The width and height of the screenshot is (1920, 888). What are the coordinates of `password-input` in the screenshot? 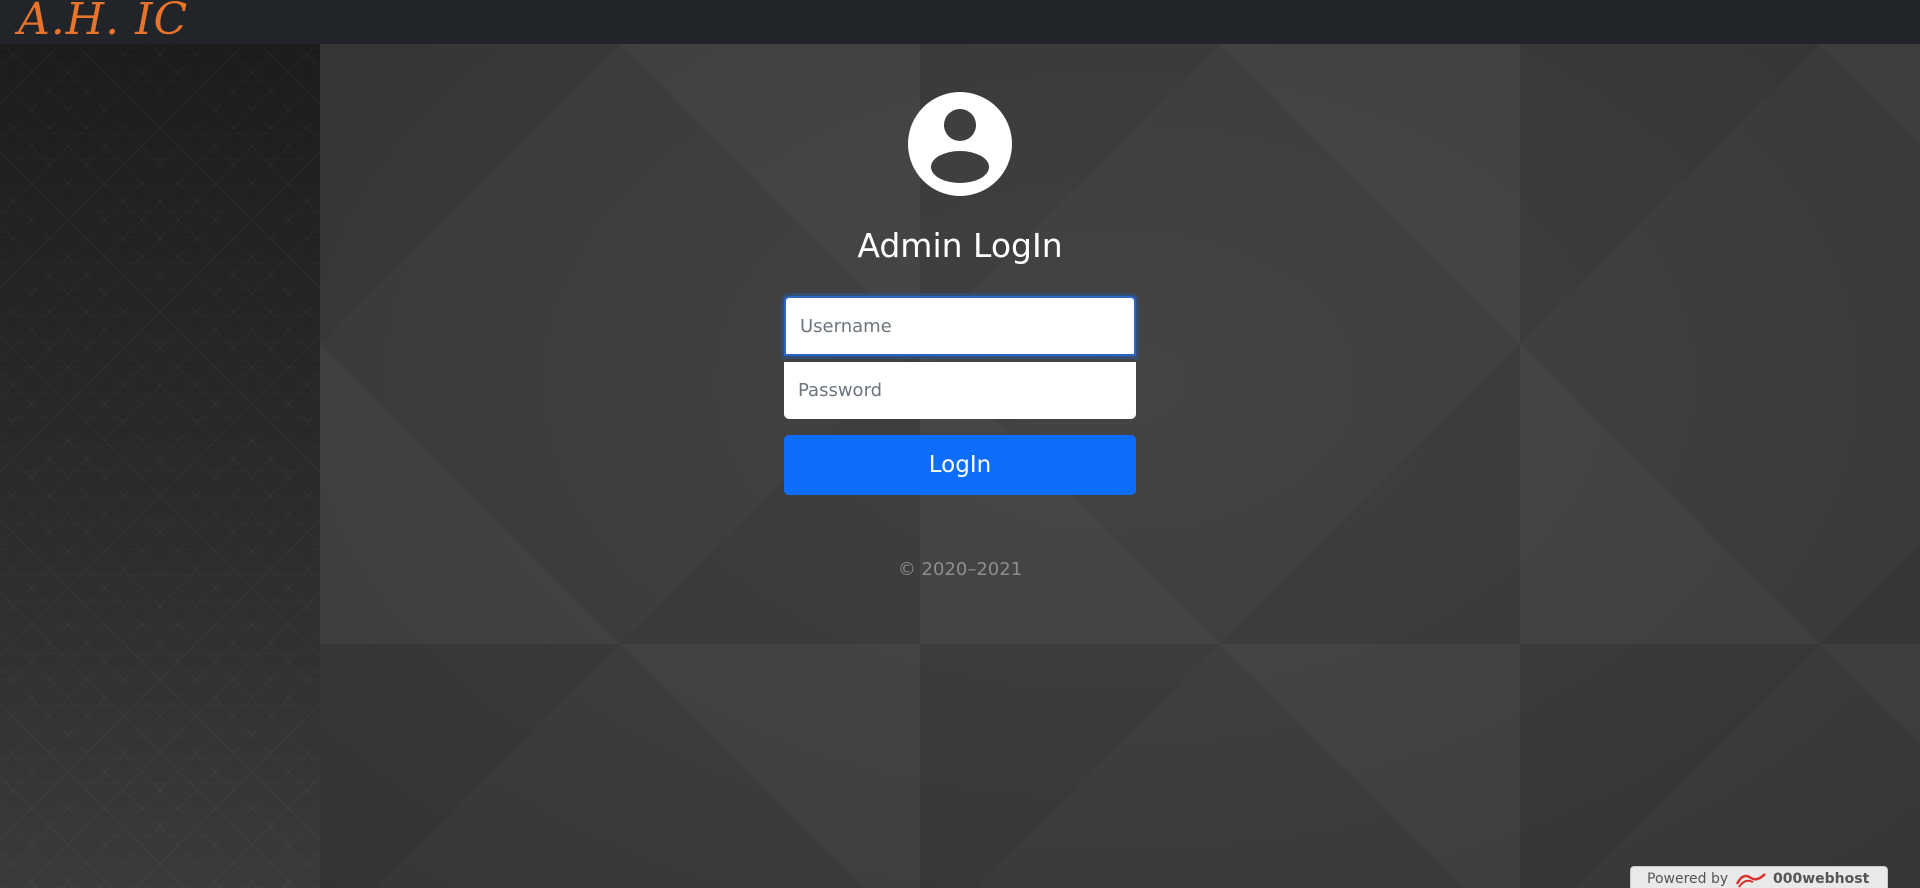 It's located at (960, 390).